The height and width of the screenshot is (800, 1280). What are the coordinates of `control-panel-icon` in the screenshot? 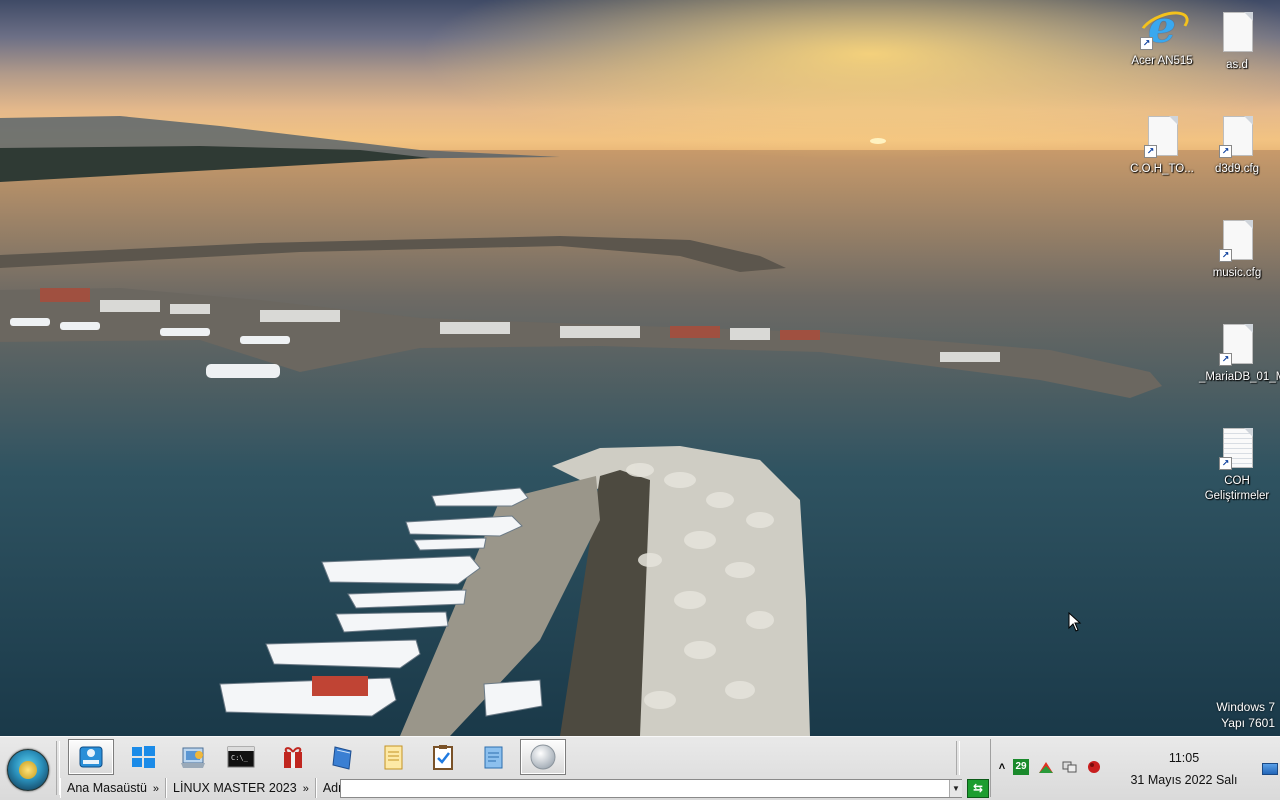 It's located at (193, 757).